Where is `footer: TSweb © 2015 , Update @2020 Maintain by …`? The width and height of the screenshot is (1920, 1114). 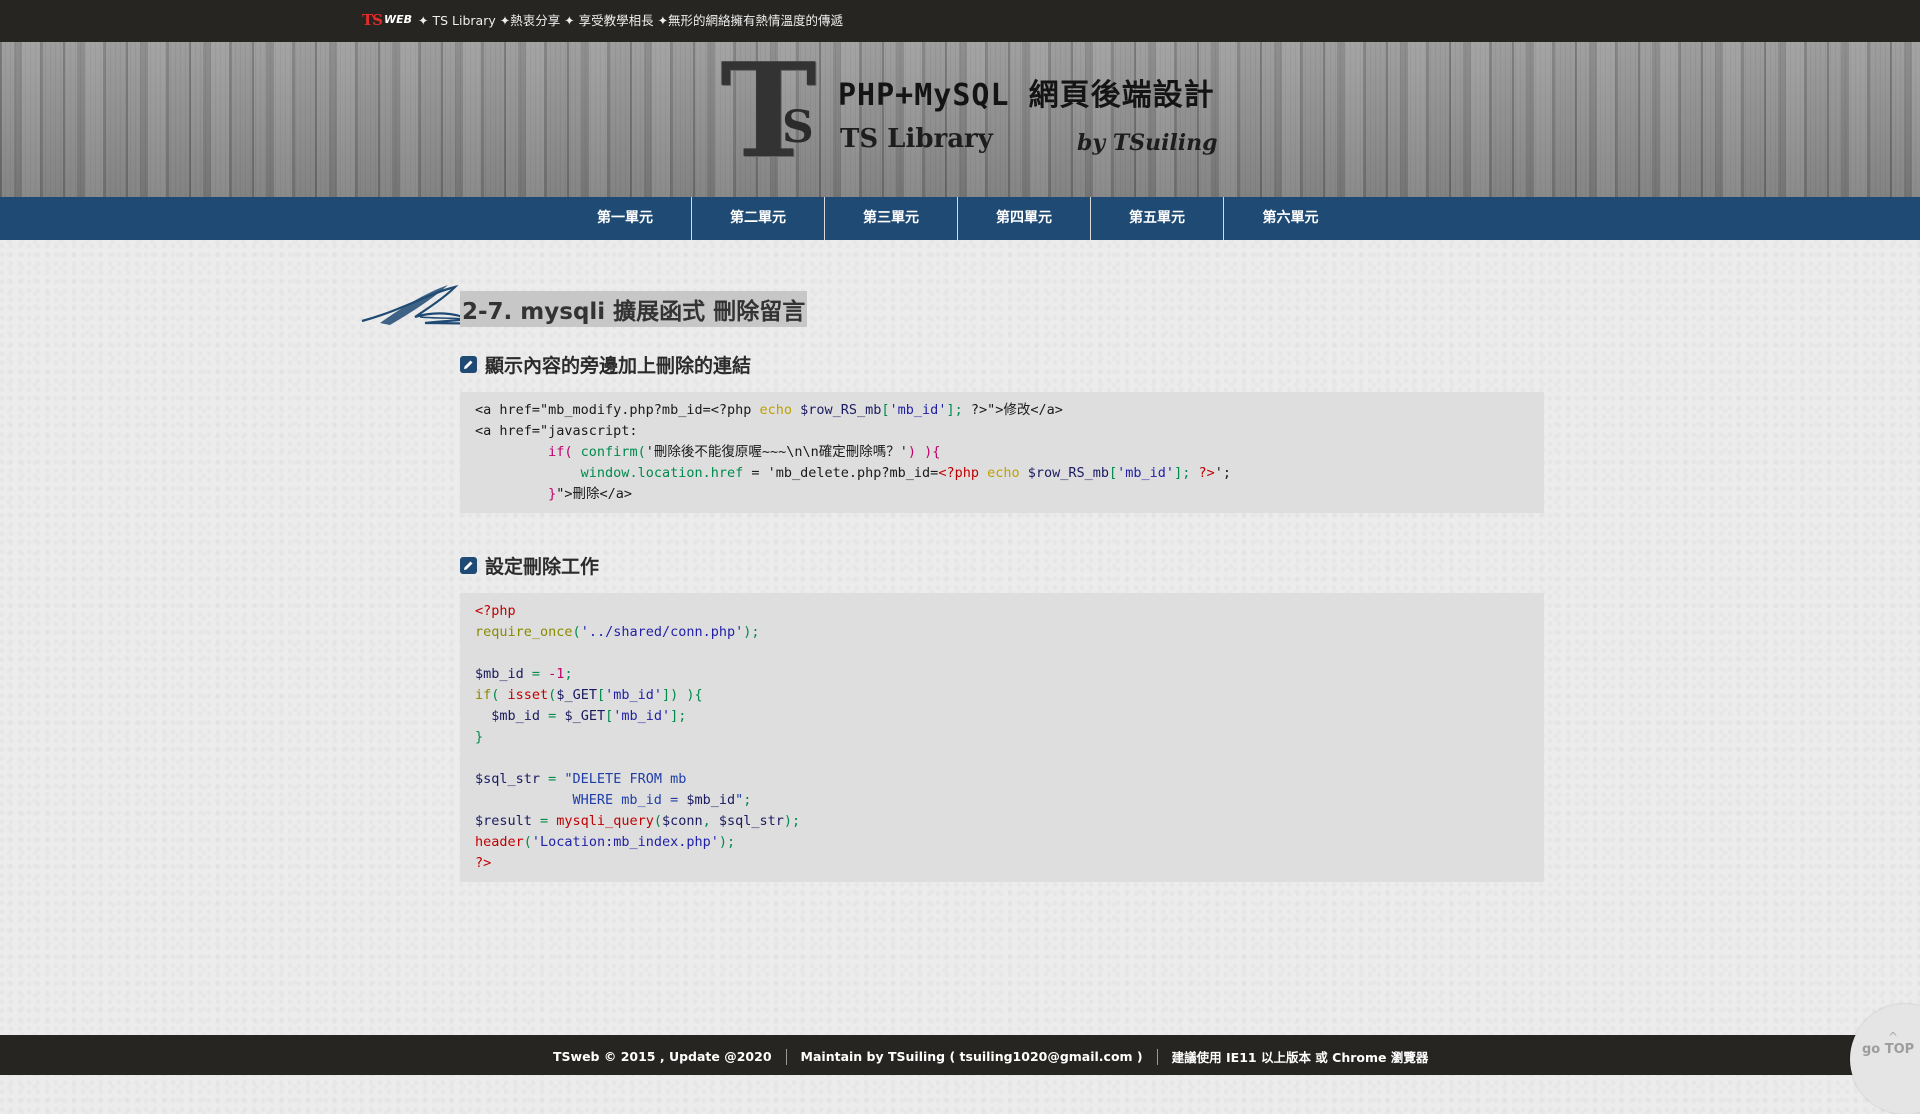 footer: TSweb © 2015 , Update @2020 Maintain by … is located at coordinates (960, 1055).